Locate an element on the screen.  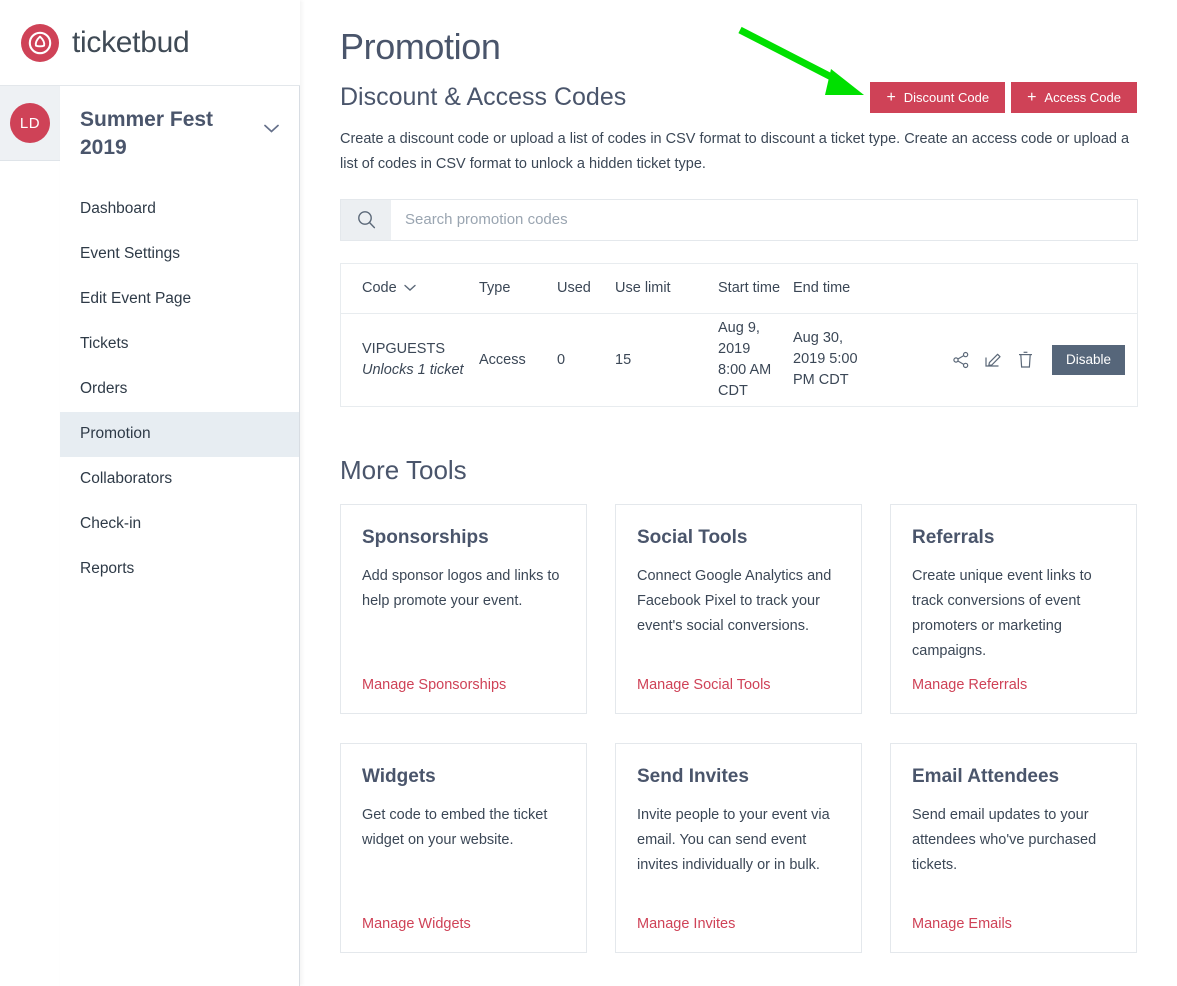
column-header-label: Used is located at coordinates (574, 288).